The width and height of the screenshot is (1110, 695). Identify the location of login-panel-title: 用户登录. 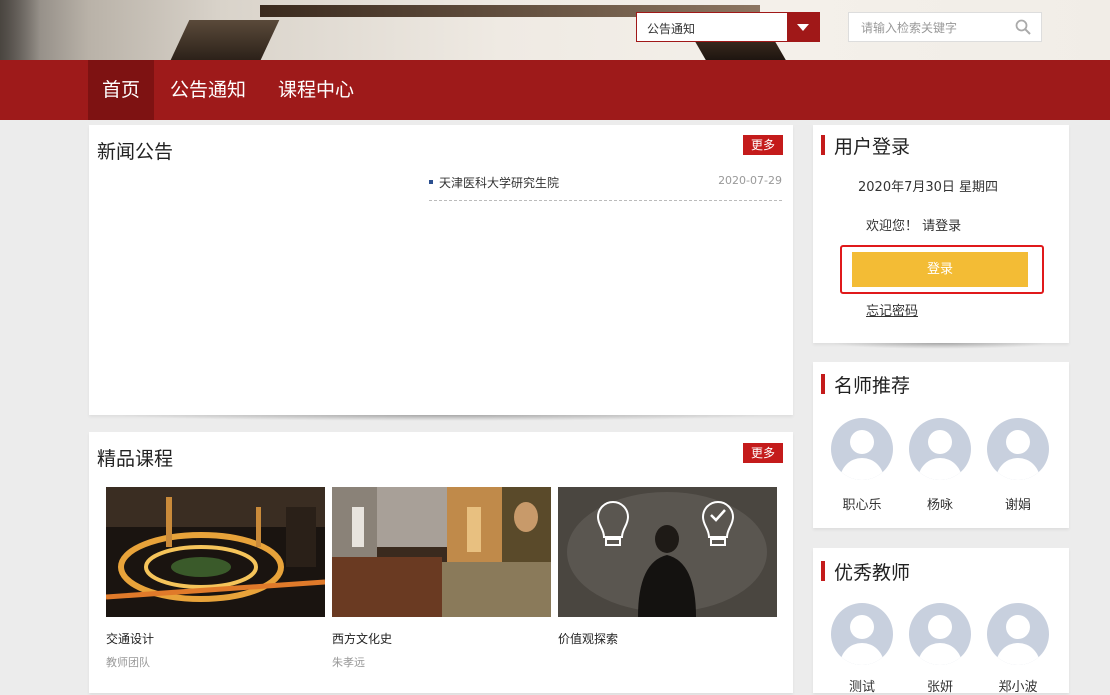
(872, 147).